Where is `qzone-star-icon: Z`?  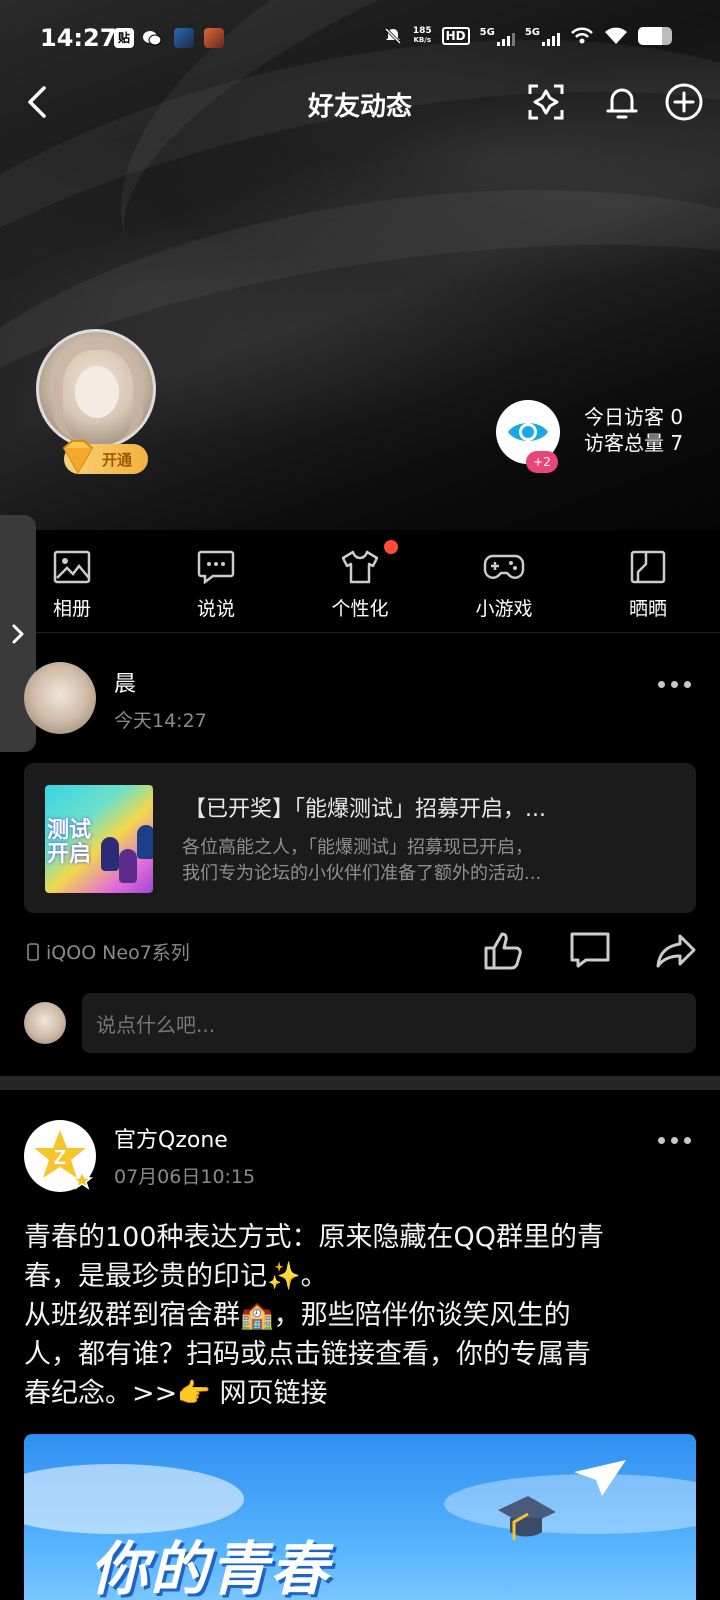
qzone-star-icon: Z is located at coordinates (64, 1160).